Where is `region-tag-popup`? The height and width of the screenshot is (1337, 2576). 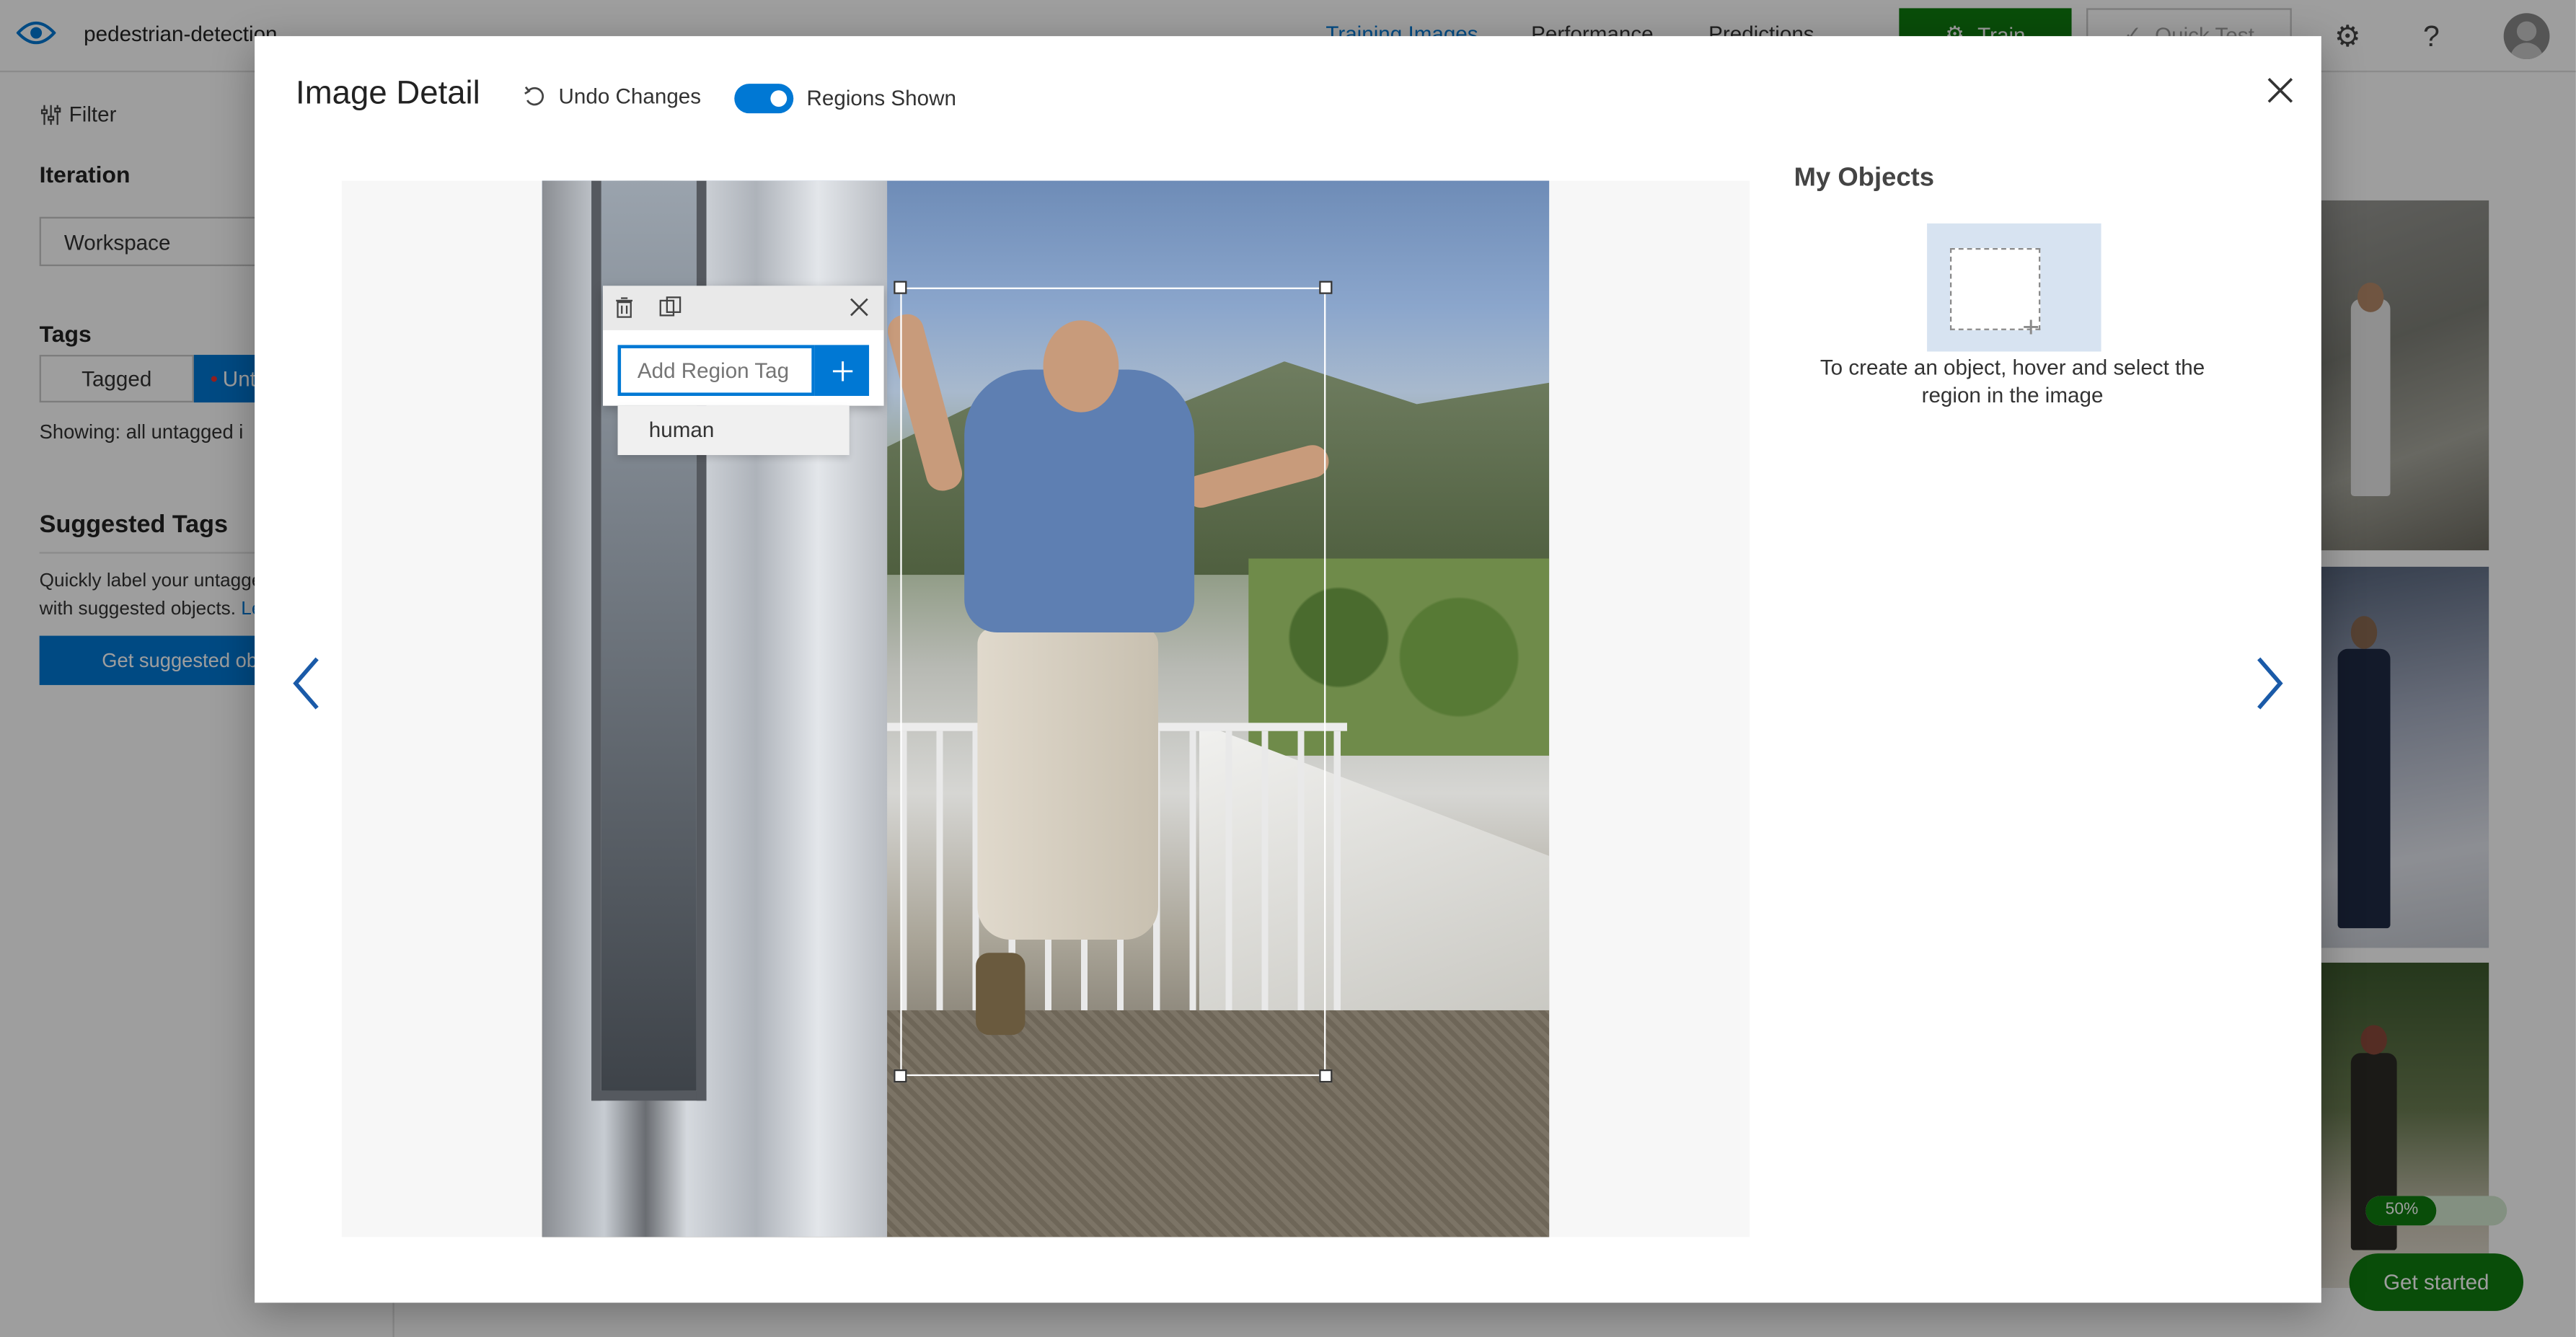
region-tag-popup is located at coordinates (743, 346).